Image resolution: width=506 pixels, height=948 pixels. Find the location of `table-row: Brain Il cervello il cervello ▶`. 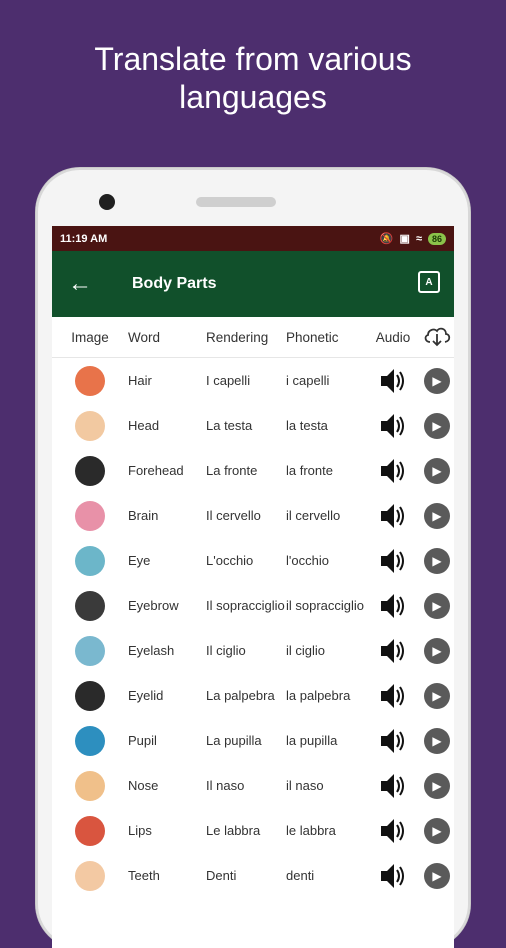

table-row: Brain Il cervello il cervello ▶ is located at coordinates (253, 515).